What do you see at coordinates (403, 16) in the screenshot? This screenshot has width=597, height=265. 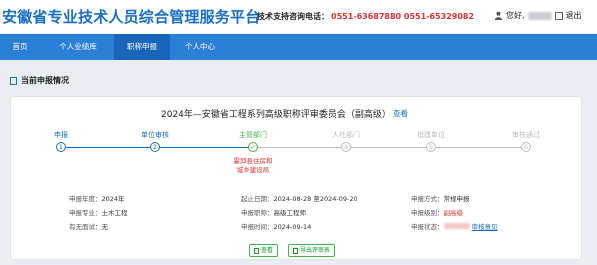 I see `hotline-numbers: 0551-63687880 0551-65329082` at bounding box center [403, 16].